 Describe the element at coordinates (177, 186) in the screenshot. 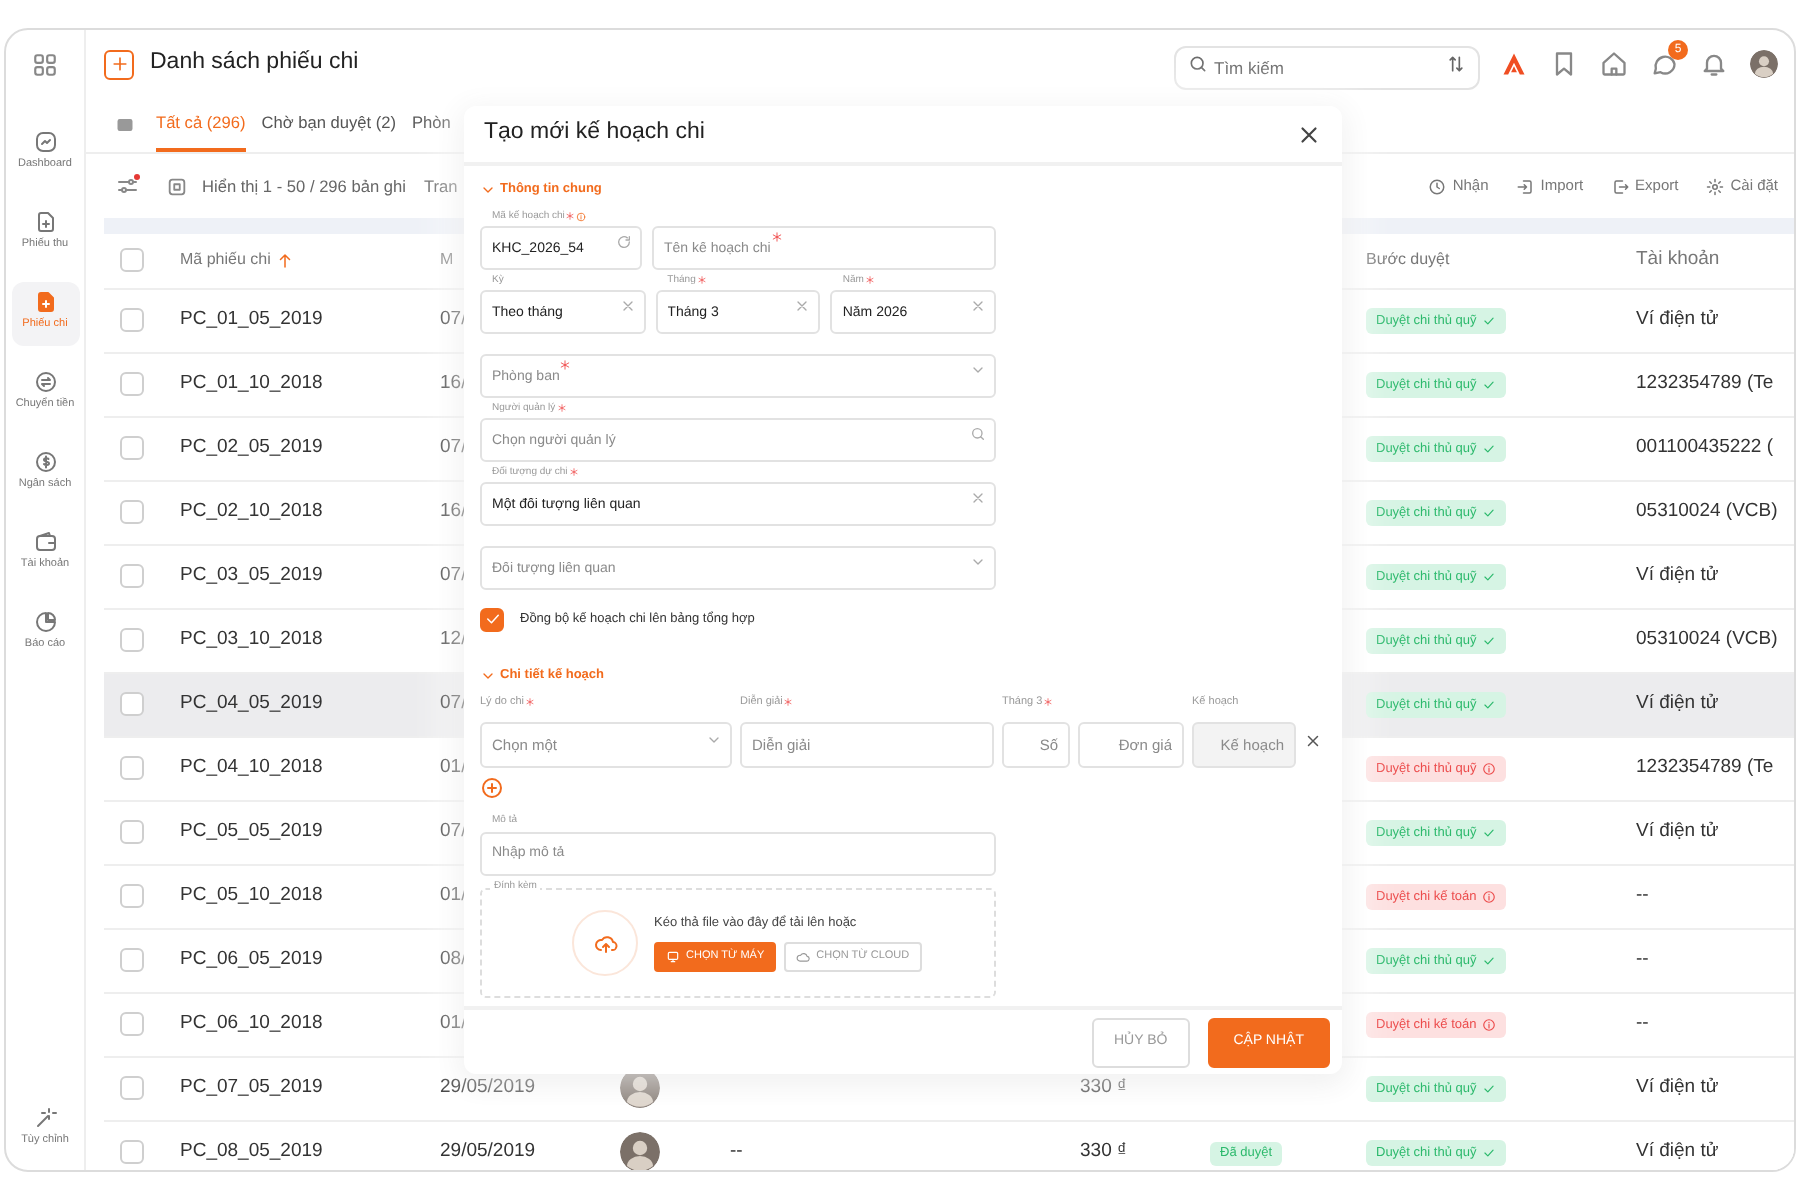

I see `columns-icon` at that location.